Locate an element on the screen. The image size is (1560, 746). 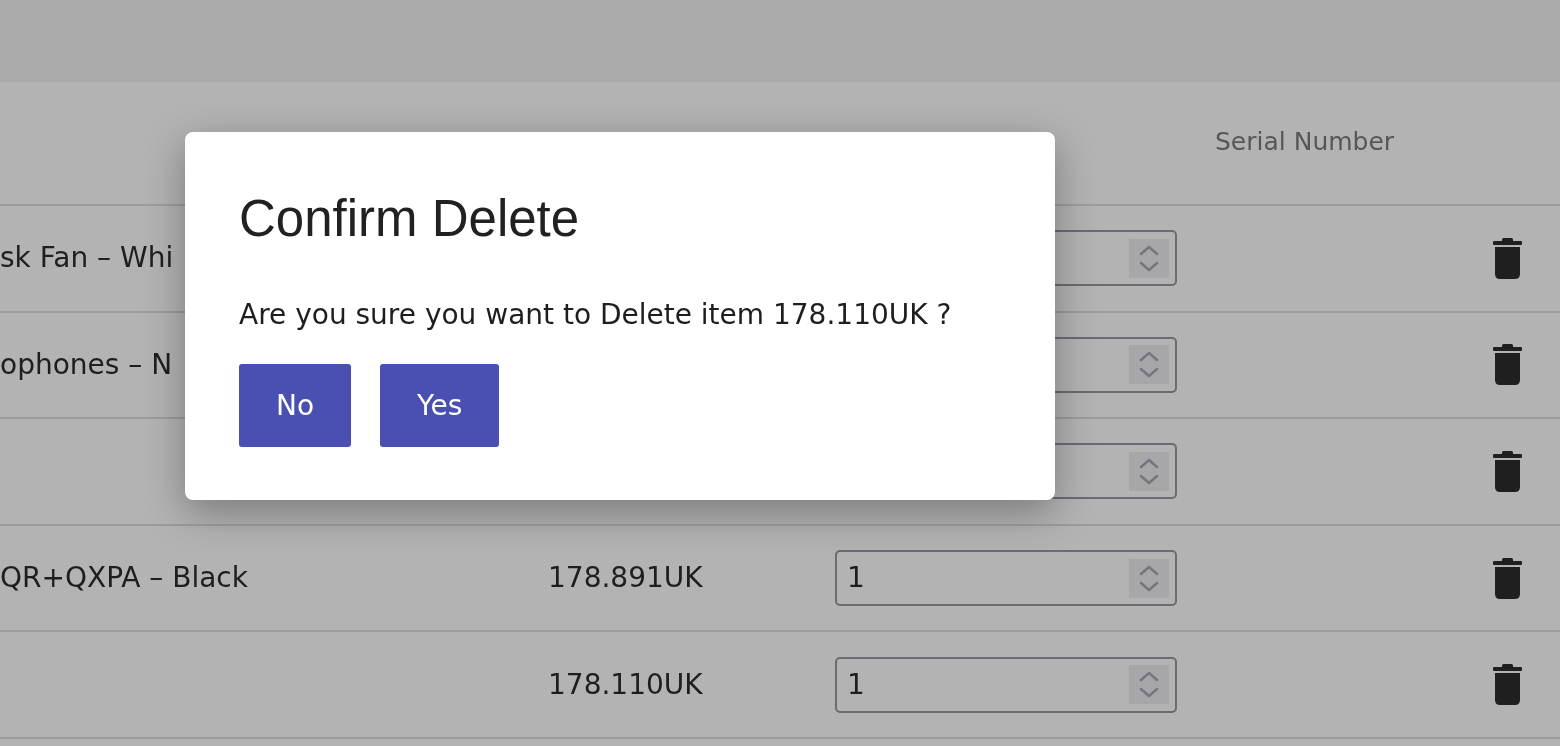
dialog-message: Are you sure you want to Delete item 178.110UK ? is located at coordinates (595, 315).